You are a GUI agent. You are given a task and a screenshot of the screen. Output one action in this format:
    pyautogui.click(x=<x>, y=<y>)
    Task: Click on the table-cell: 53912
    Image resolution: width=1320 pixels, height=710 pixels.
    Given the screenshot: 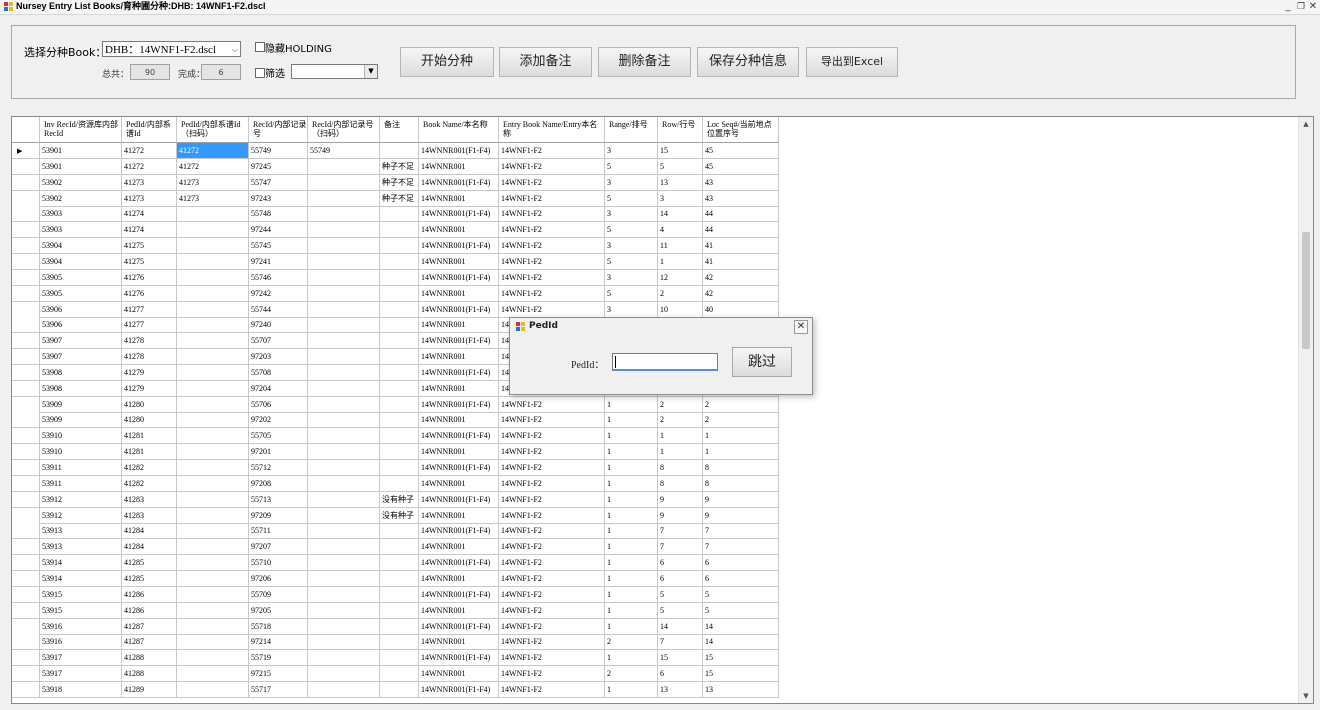 What is the action you would take?
    pyautogui.click(x=81, y=499)
    